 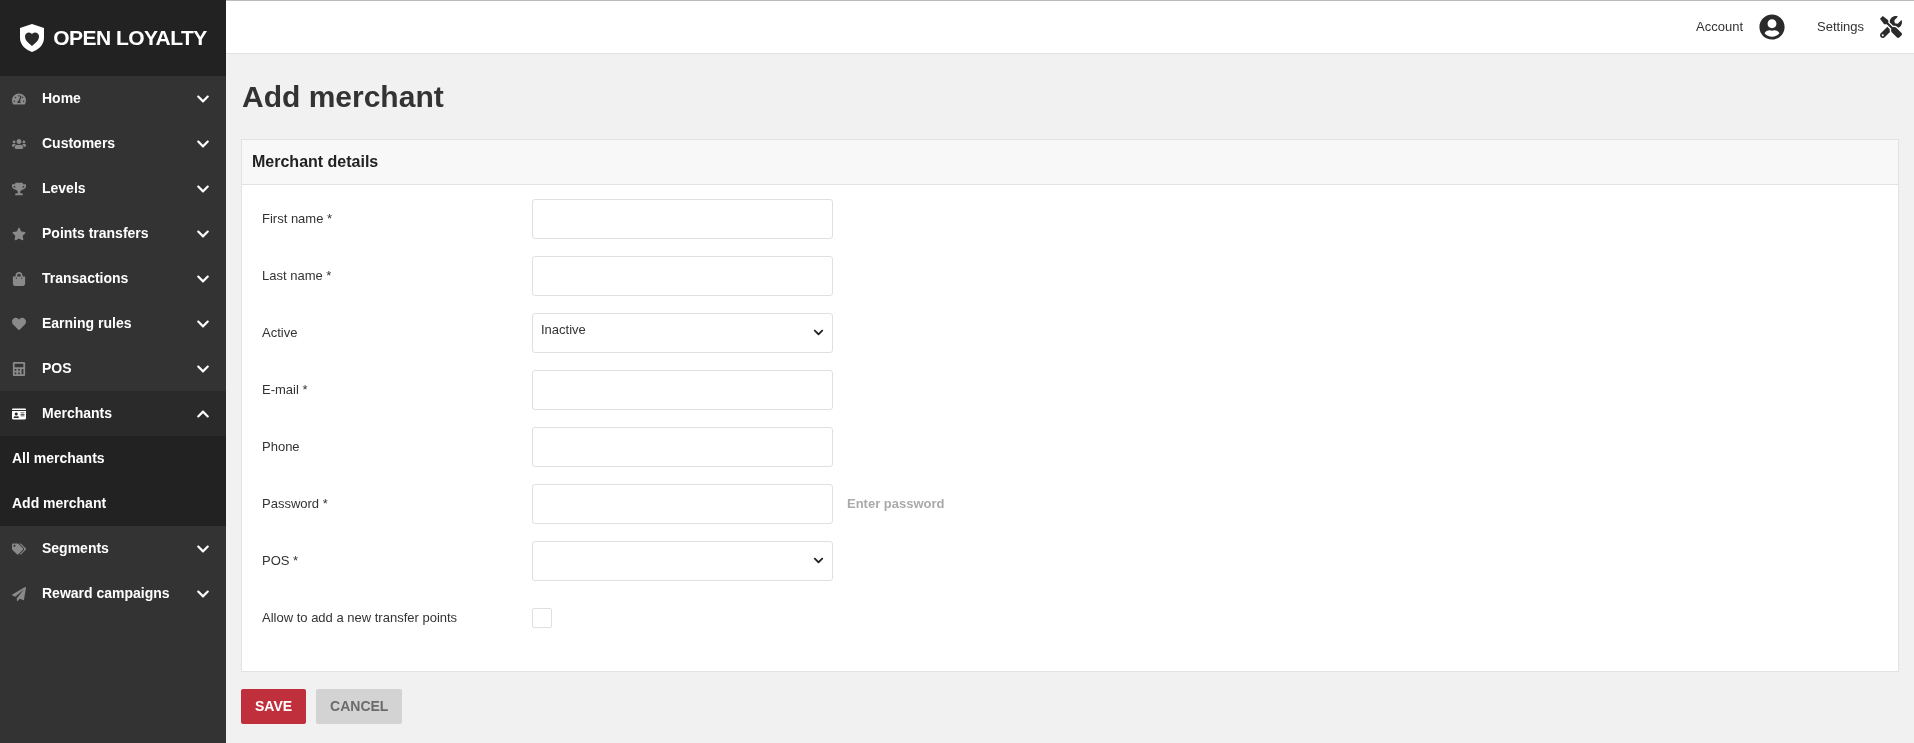 What do you see at coordinates (113, 98) in the screenshot?
I see `sidebar-item: Home` at bounding box center [113, 98].